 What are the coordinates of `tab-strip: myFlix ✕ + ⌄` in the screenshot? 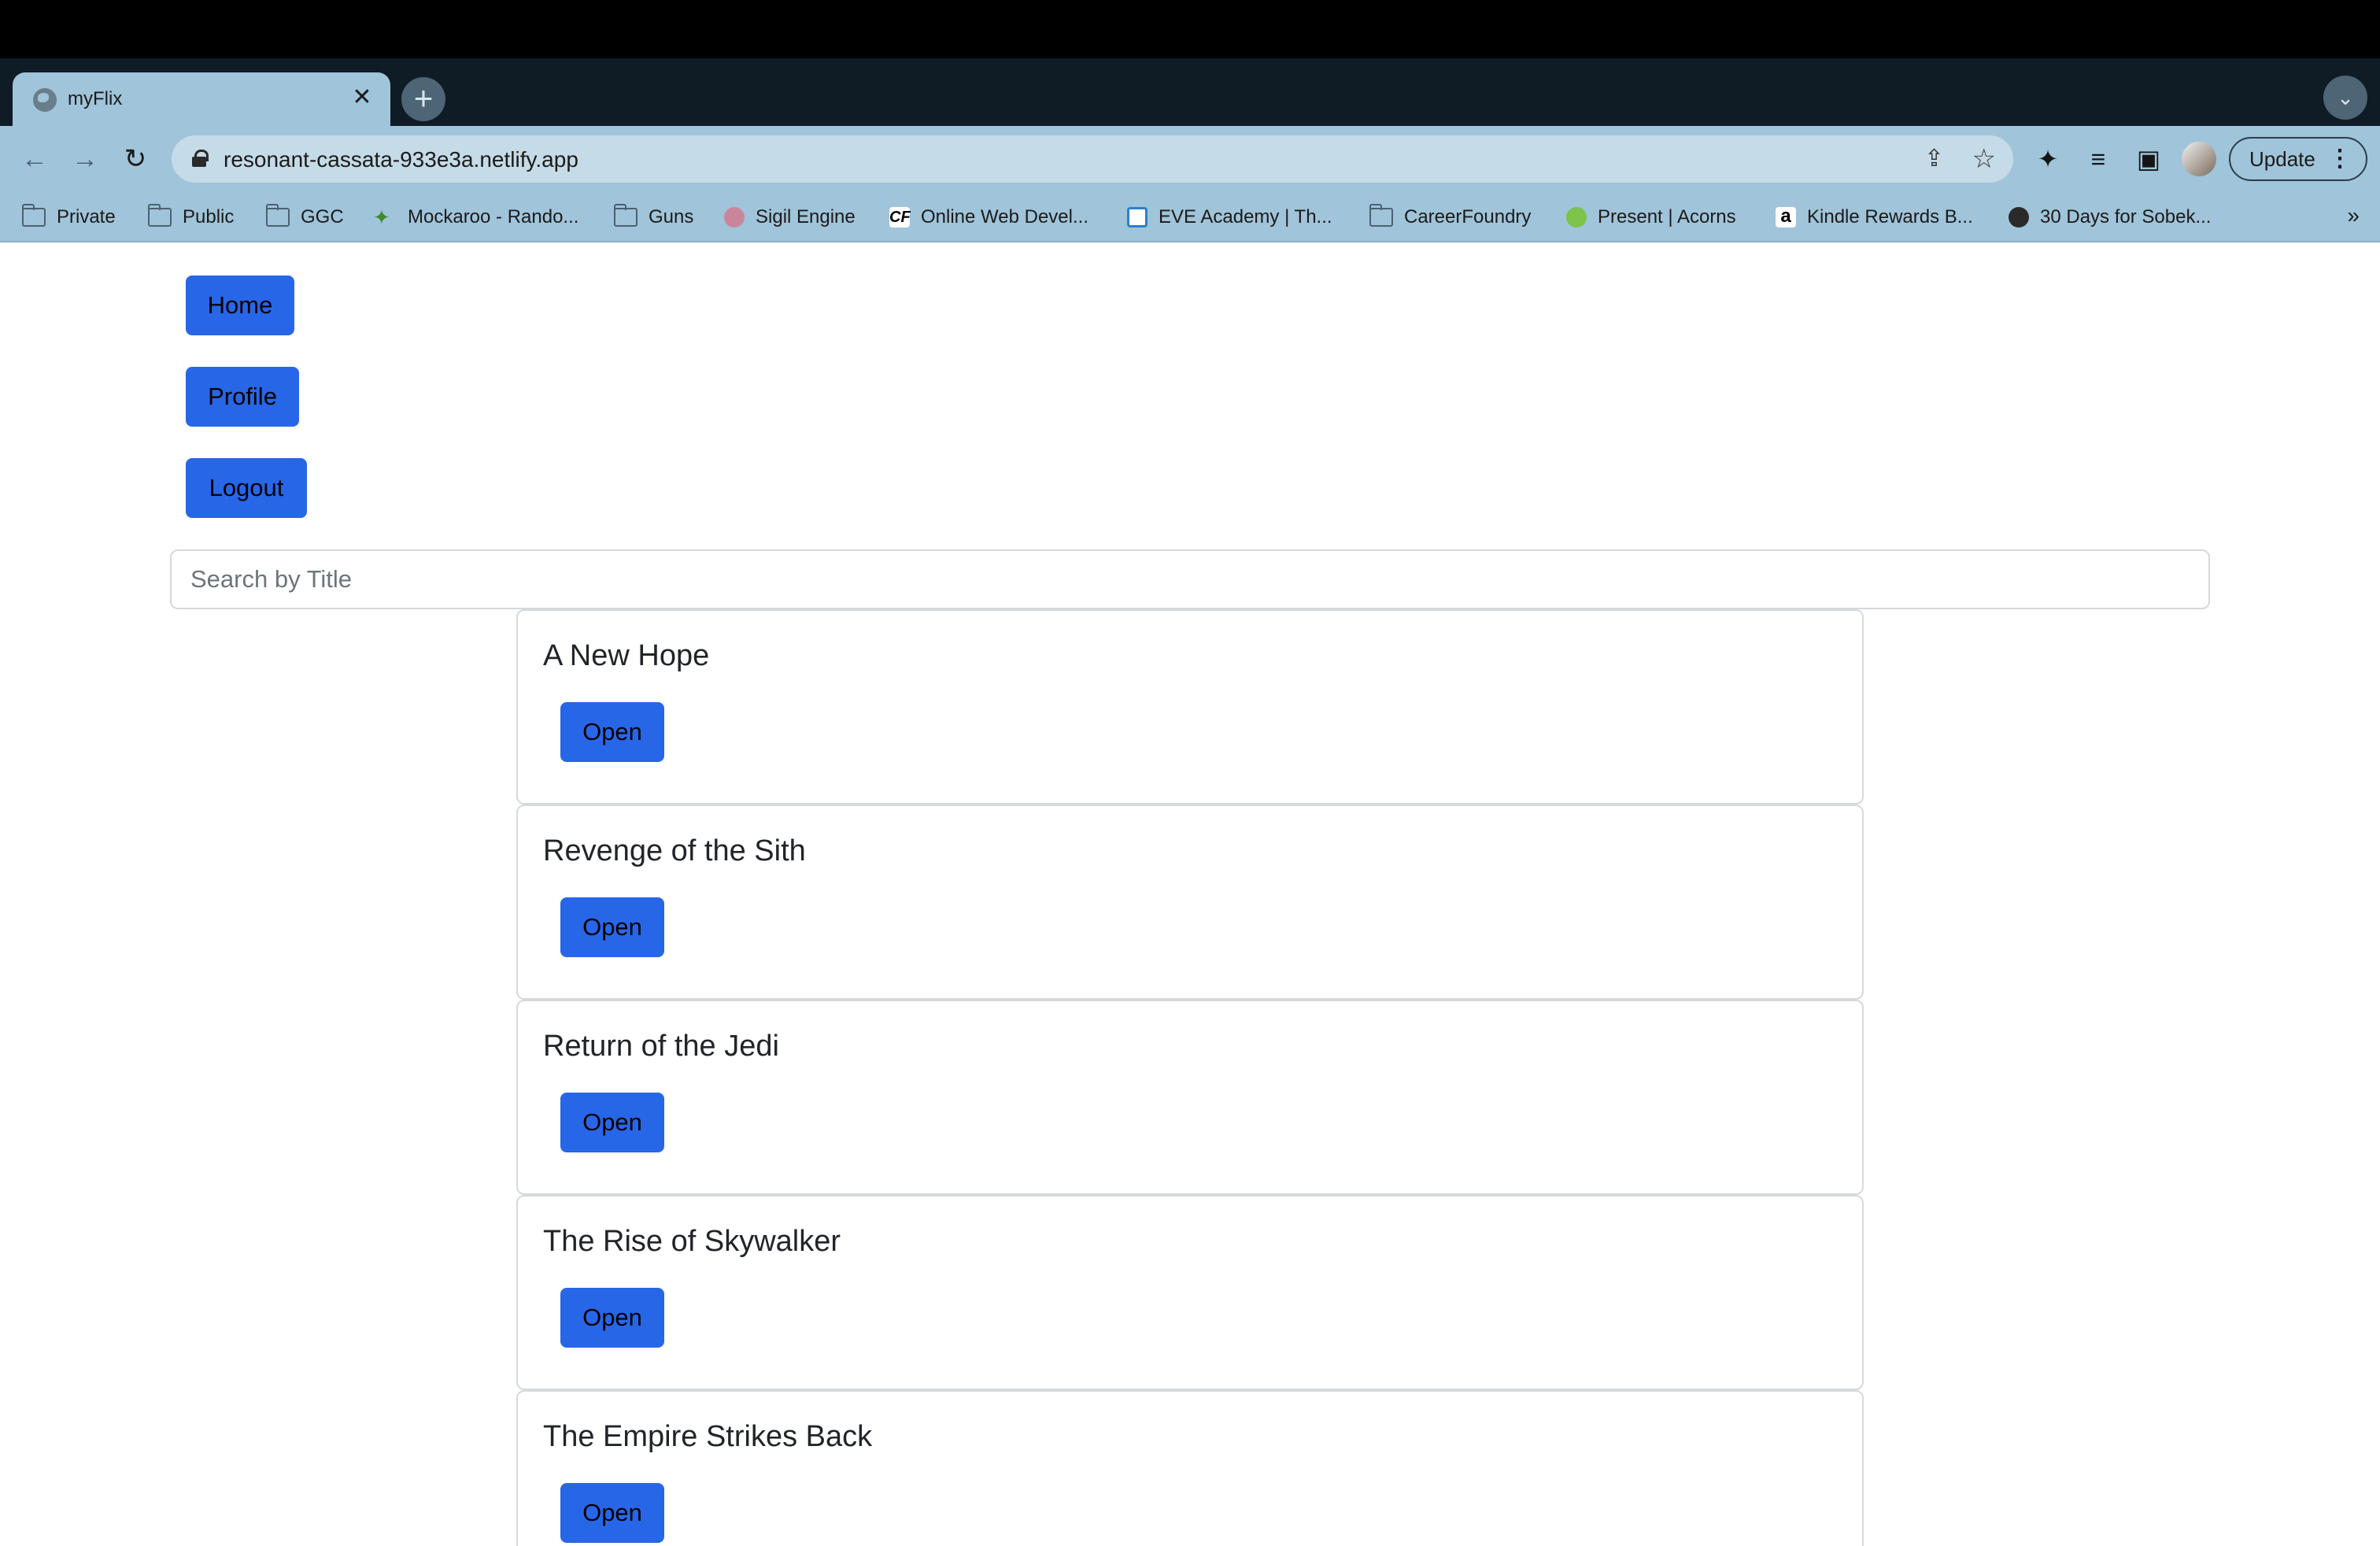 It's located at (1190, 92).